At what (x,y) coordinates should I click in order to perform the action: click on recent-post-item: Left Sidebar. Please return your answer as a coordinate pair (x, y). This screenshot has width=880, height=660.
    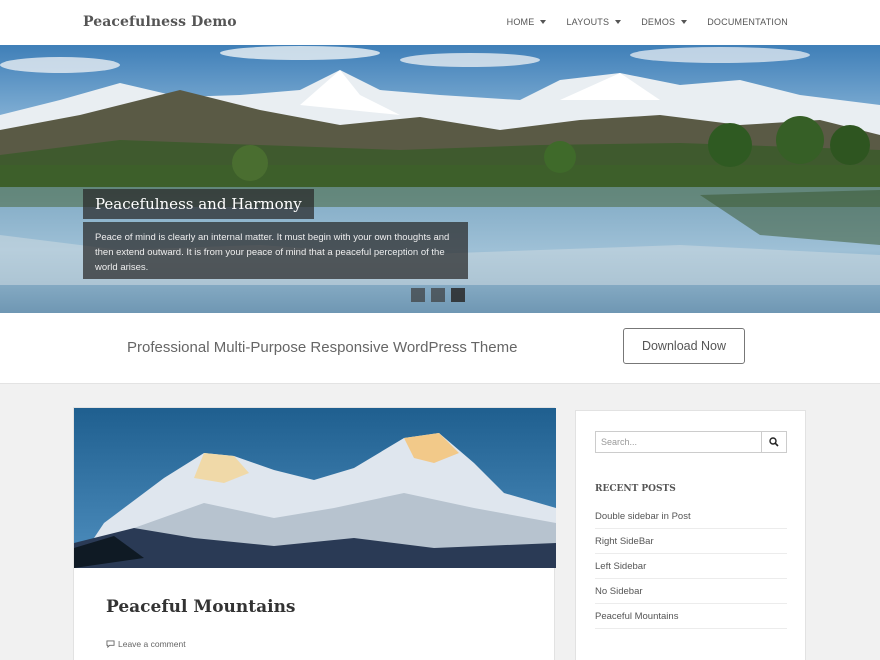
    Looking at the image, I should click on (691, 566).